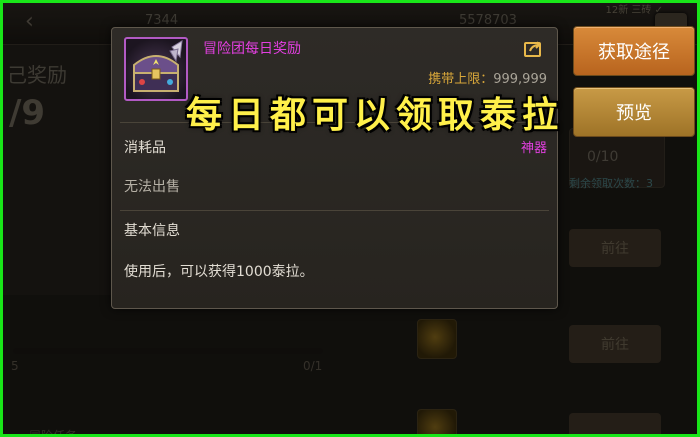 This screenshot has height=437, width=700. What do you see at coordinates (152, 231) in the screenshot?
I see `section-title-basic-info: 基本信息` at bounding box center [152, 231].